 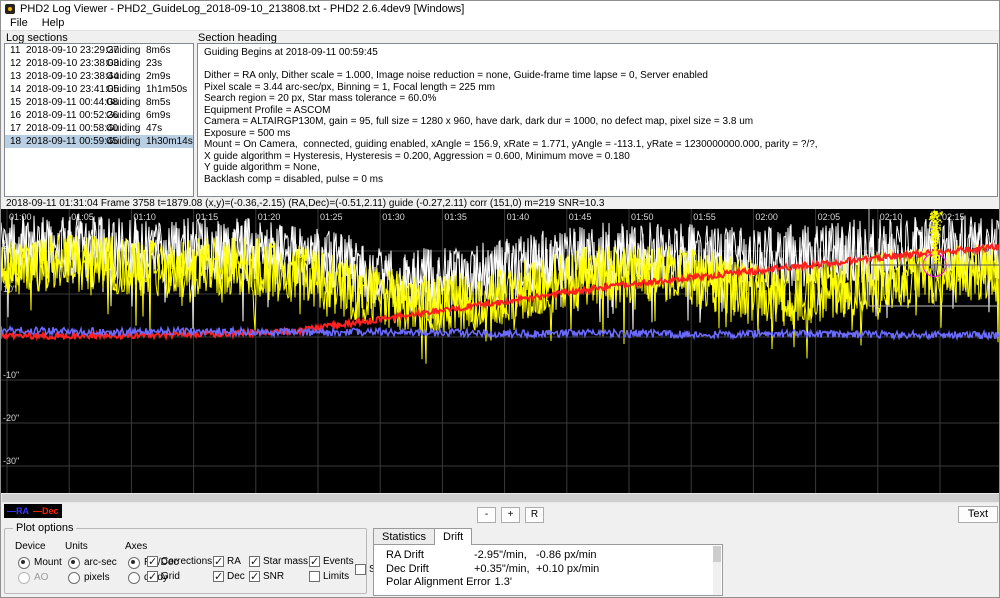 What do you see at coordinates (170, 576) in the screenshot?
I see `checkbox-label: Grid` at bounding box center [170, 576].